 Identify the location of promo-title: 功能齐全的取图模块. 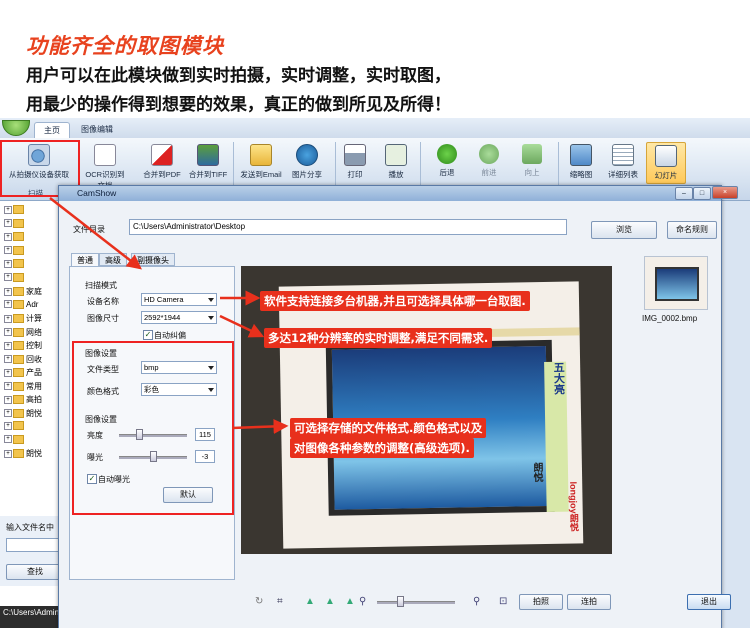
(125, 46).